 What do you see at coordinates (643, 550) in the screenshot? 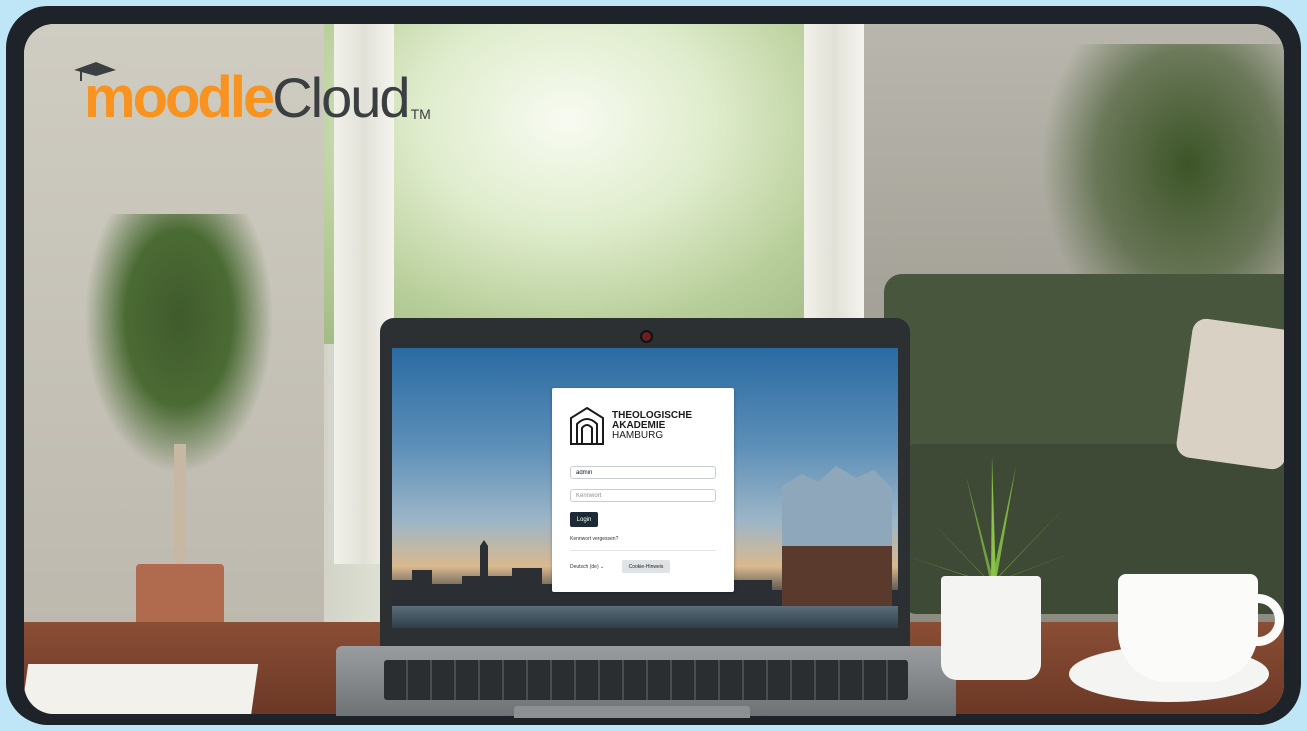
I see `divider` at bounding box center [643, 550].